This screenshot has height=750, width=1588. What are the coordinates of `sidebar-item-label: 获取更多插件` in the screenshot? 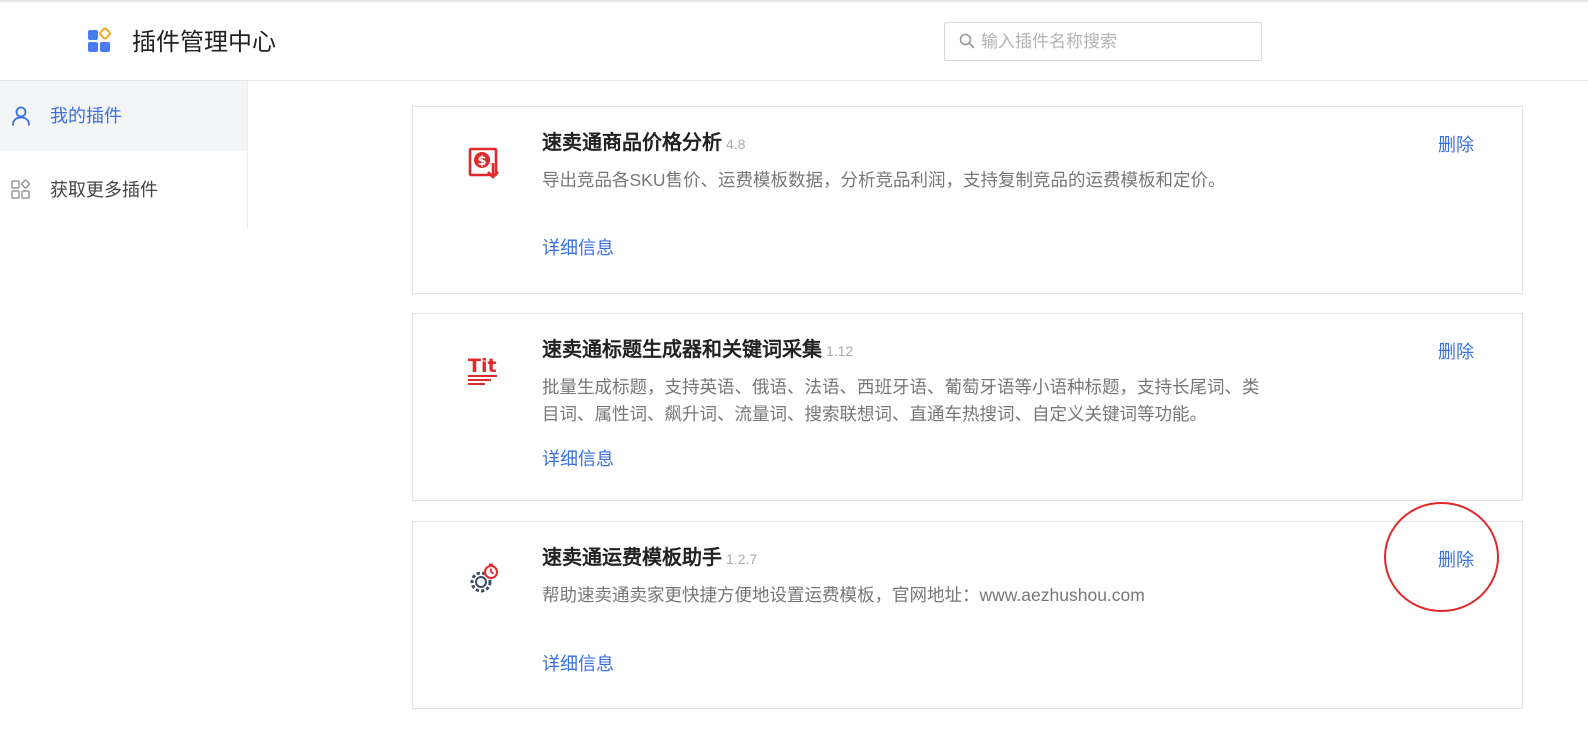 It's located at (104, 190).